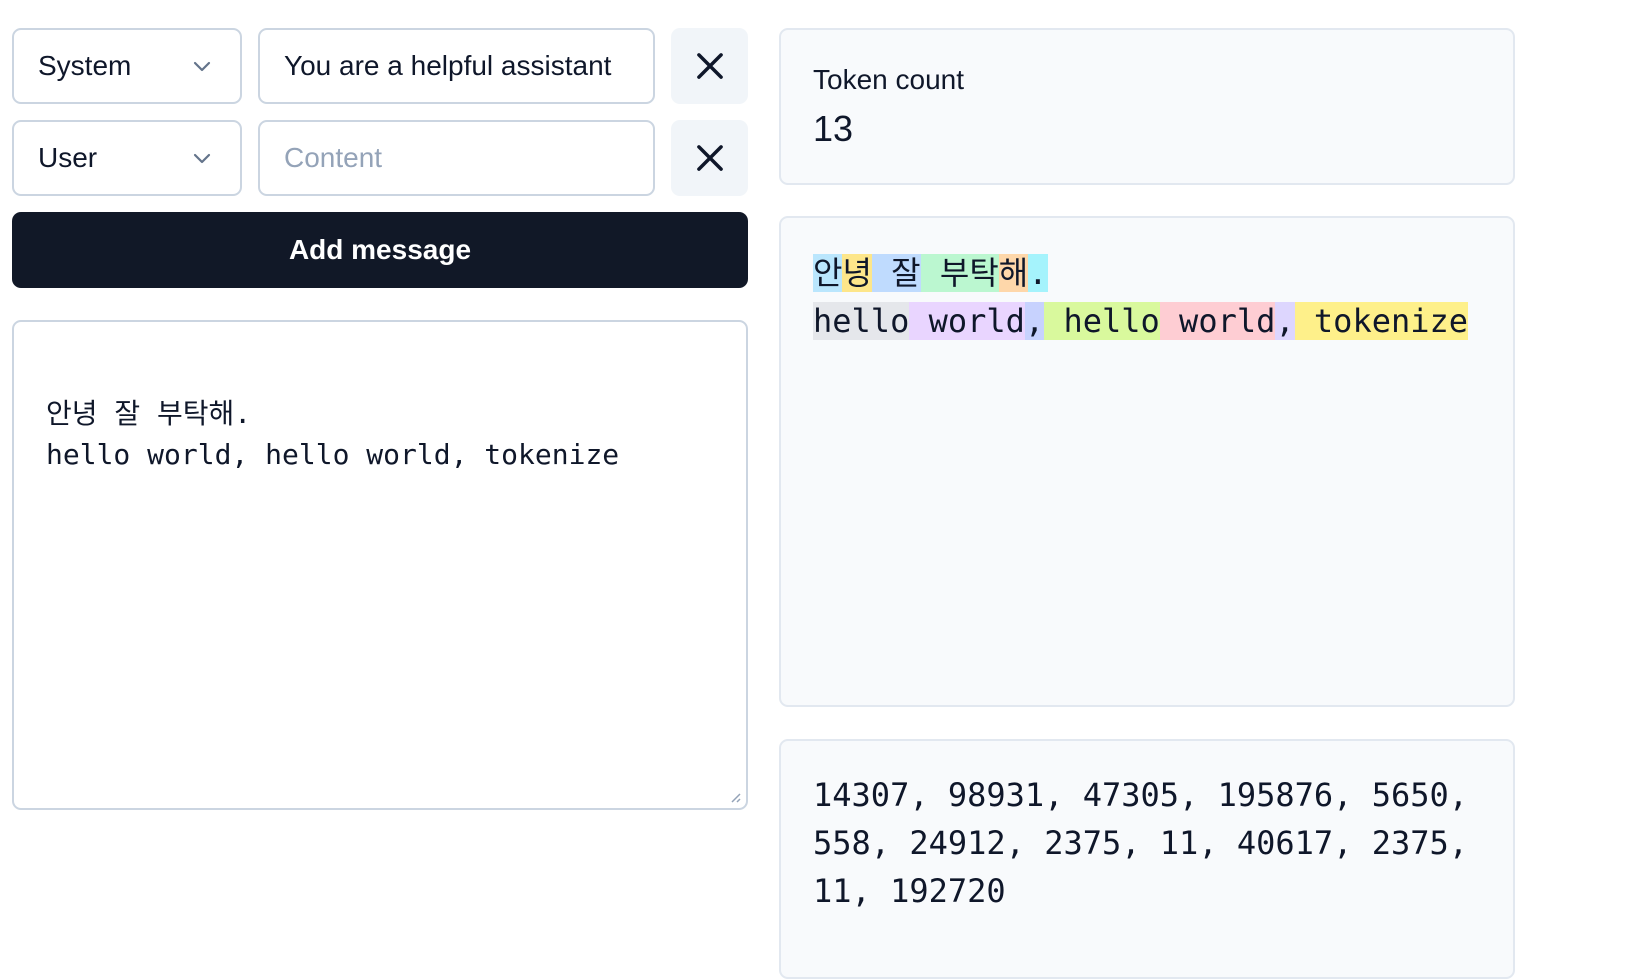  Describe the element at coordinates (1140, 278) in the screenshot. I see `token-line: 안녕 잘 부탁해.` at that location.